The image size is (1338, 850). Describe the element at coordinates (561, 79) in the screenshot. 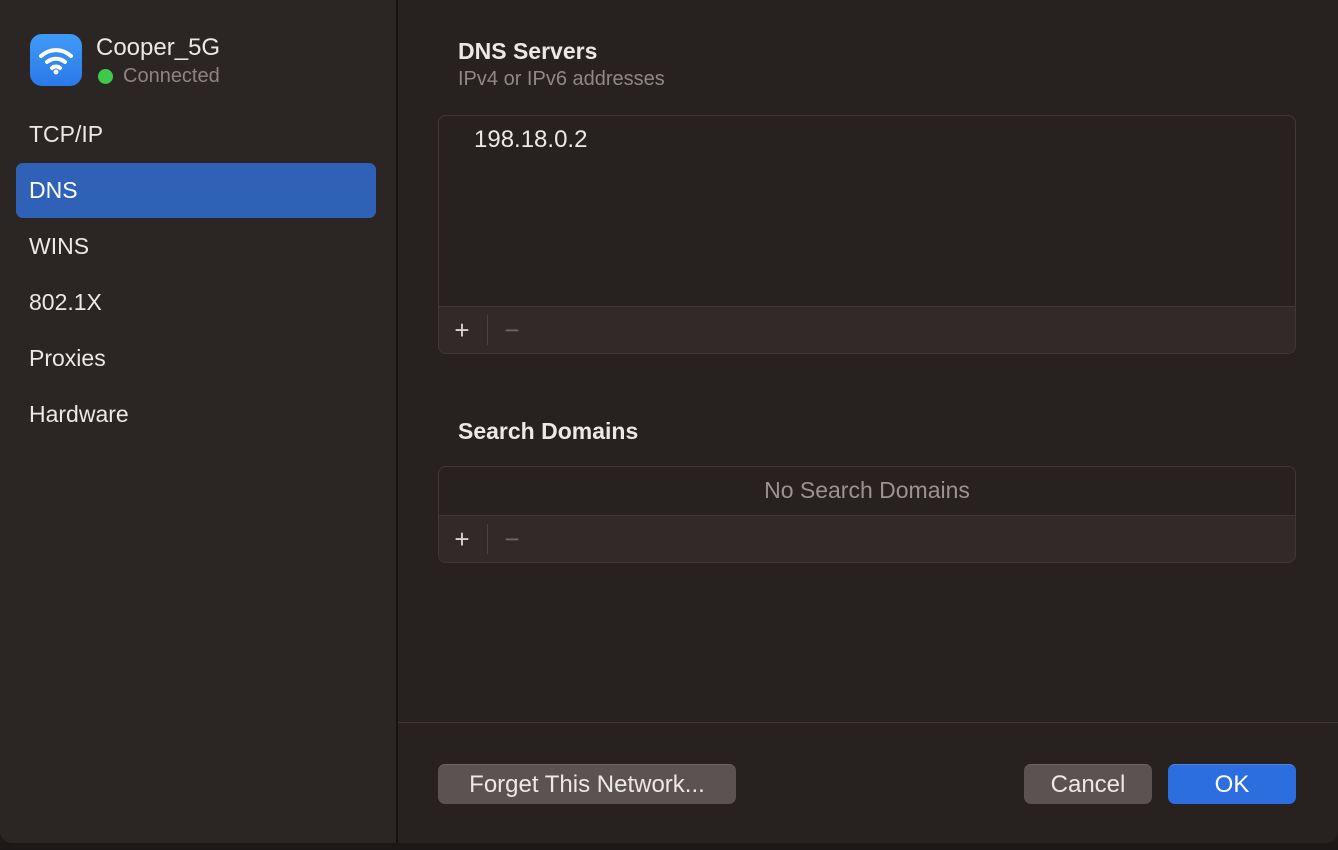

I see `dns-servers-subtitle: IPv4 or IPv6 addresses` at that location.